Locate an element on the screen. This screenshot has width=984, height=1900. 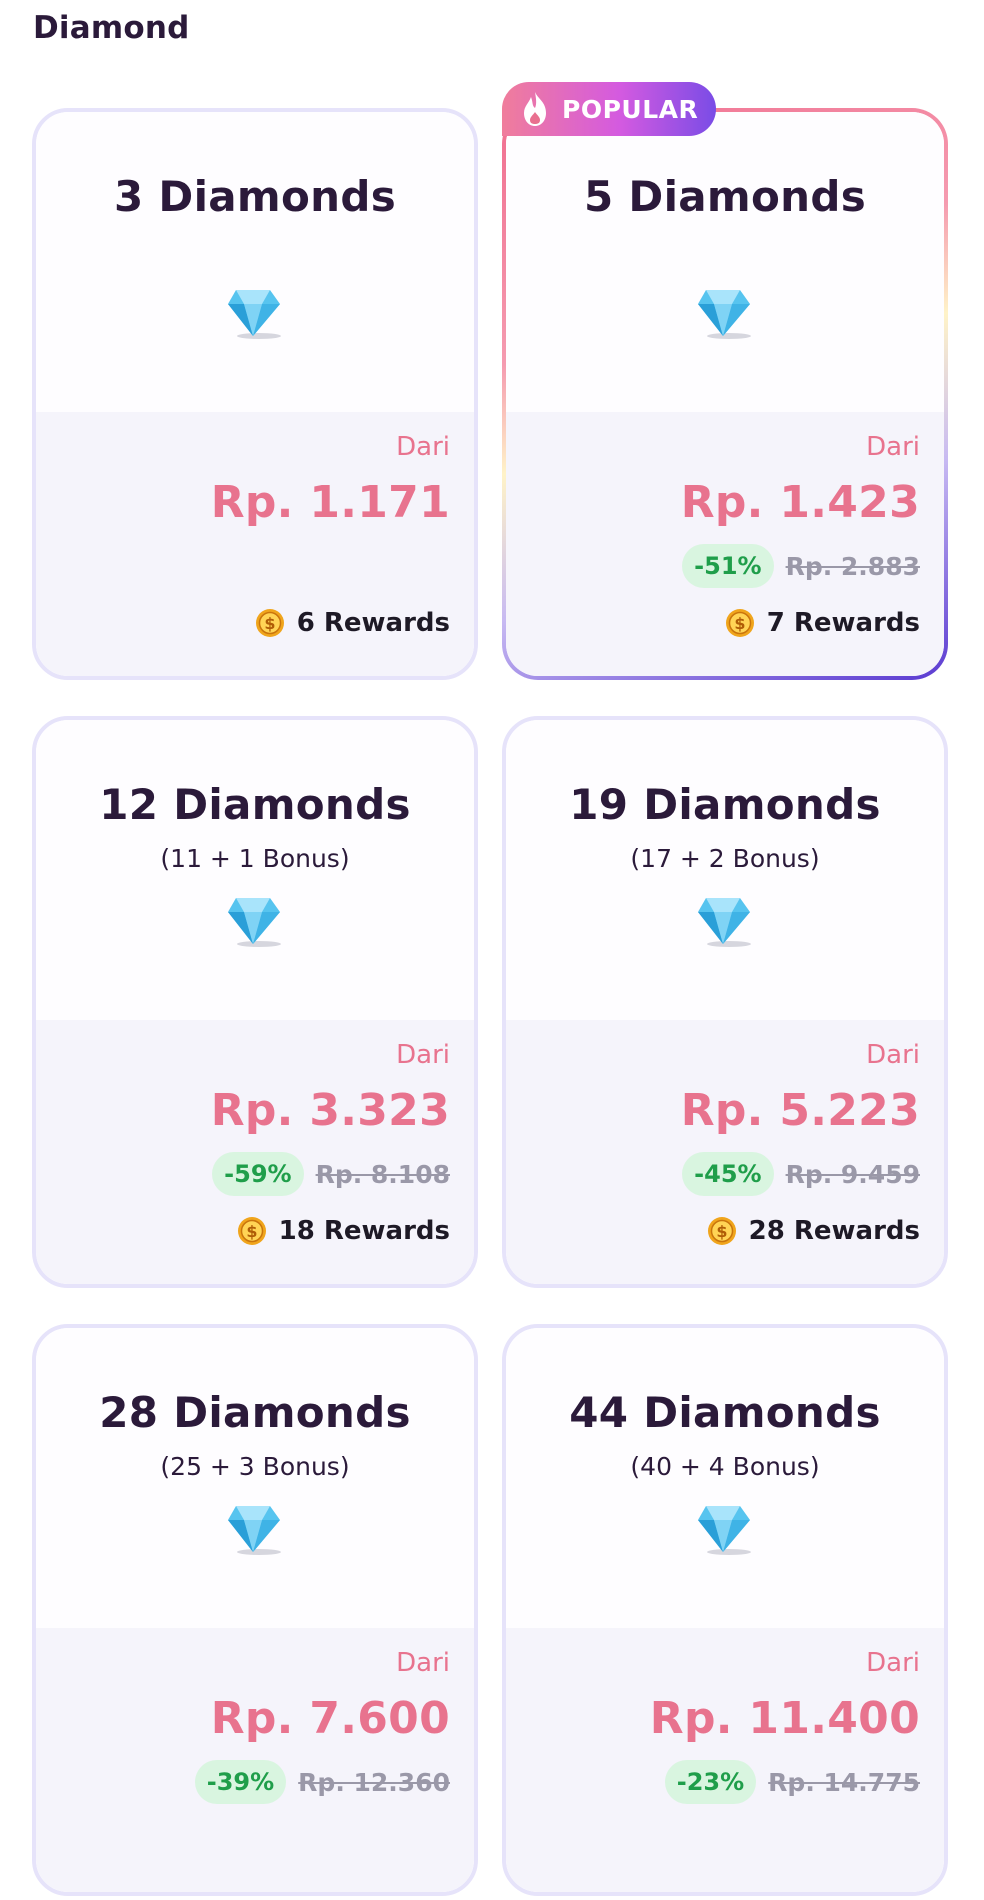
card-title: 28 Diamonds is located at coordinates (255, 1412).